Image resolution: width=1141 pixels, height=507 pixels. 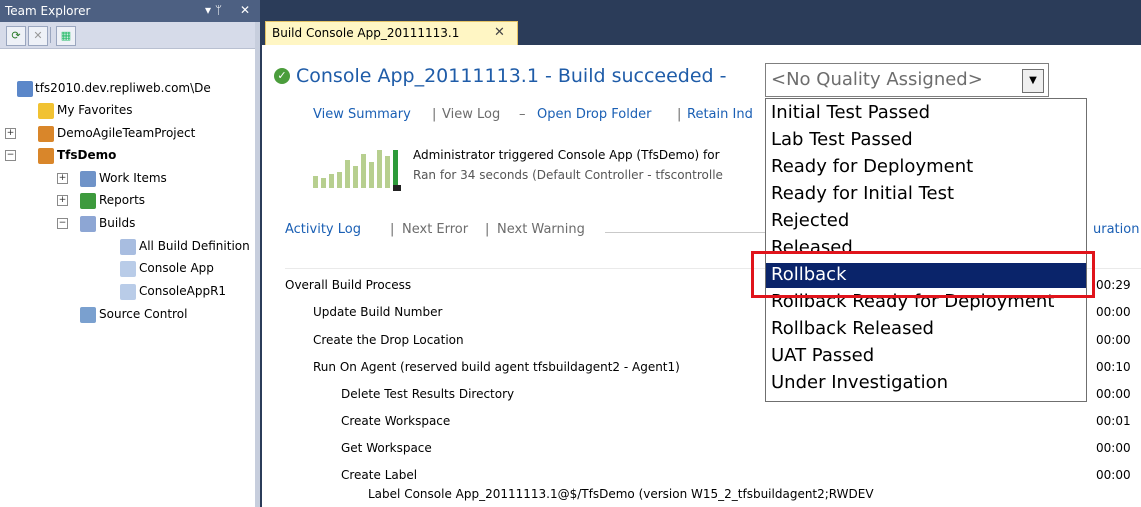 What do you see at coordinates (282, 76) in the screenshot?
I see `build-succeeded-icon: ✓` at bounding box center [282, 76].